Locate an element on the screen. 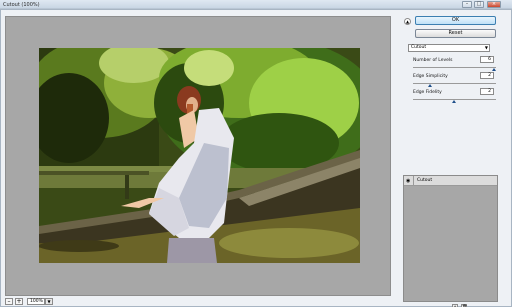 The height and width of the screenshot is (307, 512). ok-button: OK is located at coordinates (455, 20).